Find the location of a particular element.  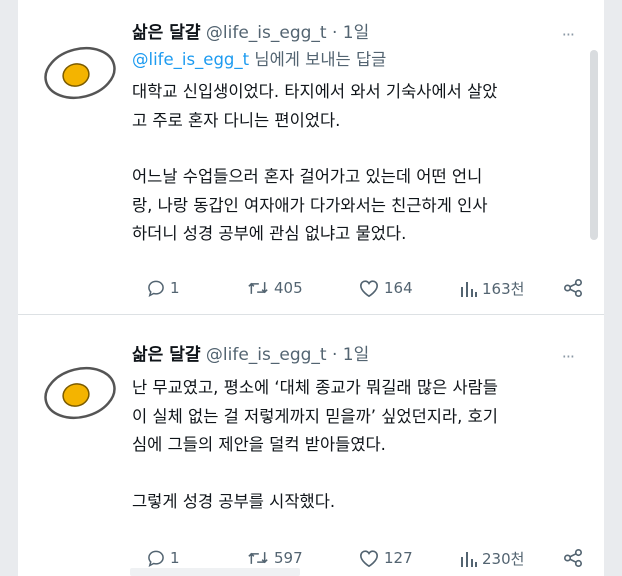

views-button: 230천 is located at coordinates (491, 558).